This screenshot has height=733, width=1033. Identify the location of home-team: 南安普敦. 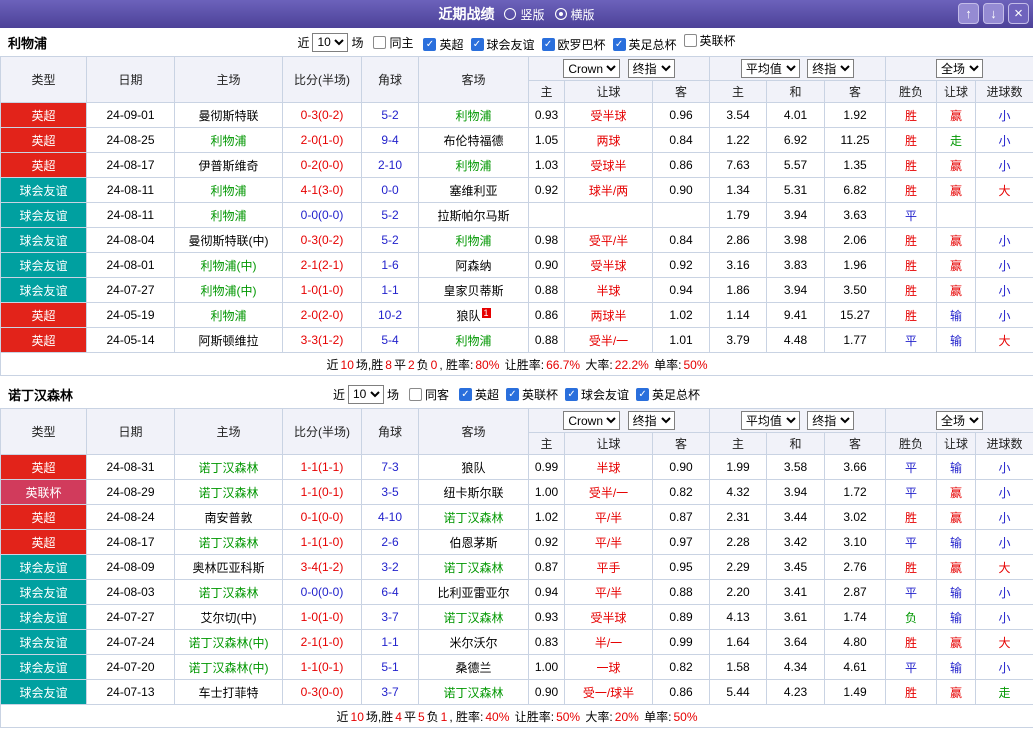
(228, 517).